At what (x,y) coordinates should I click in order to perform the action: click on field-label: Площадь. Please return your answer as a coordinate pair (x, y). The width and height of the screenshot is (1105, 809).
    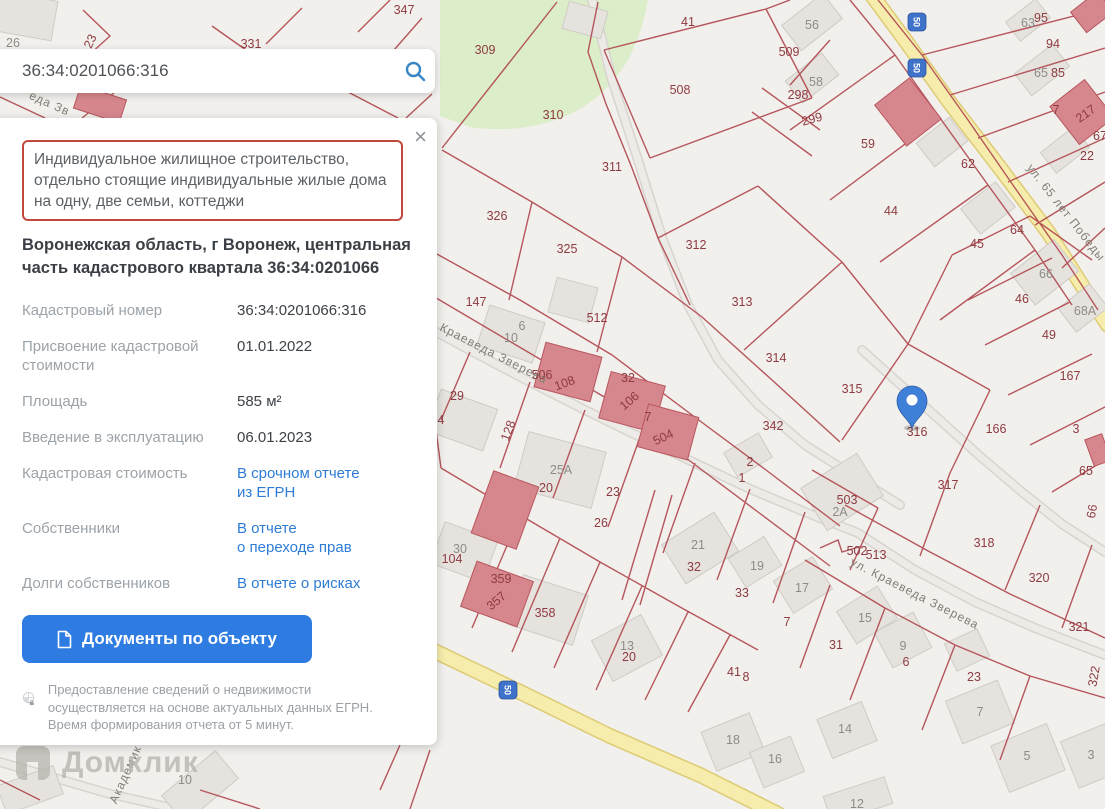
    Looking at the image, I should click on (55, 401).